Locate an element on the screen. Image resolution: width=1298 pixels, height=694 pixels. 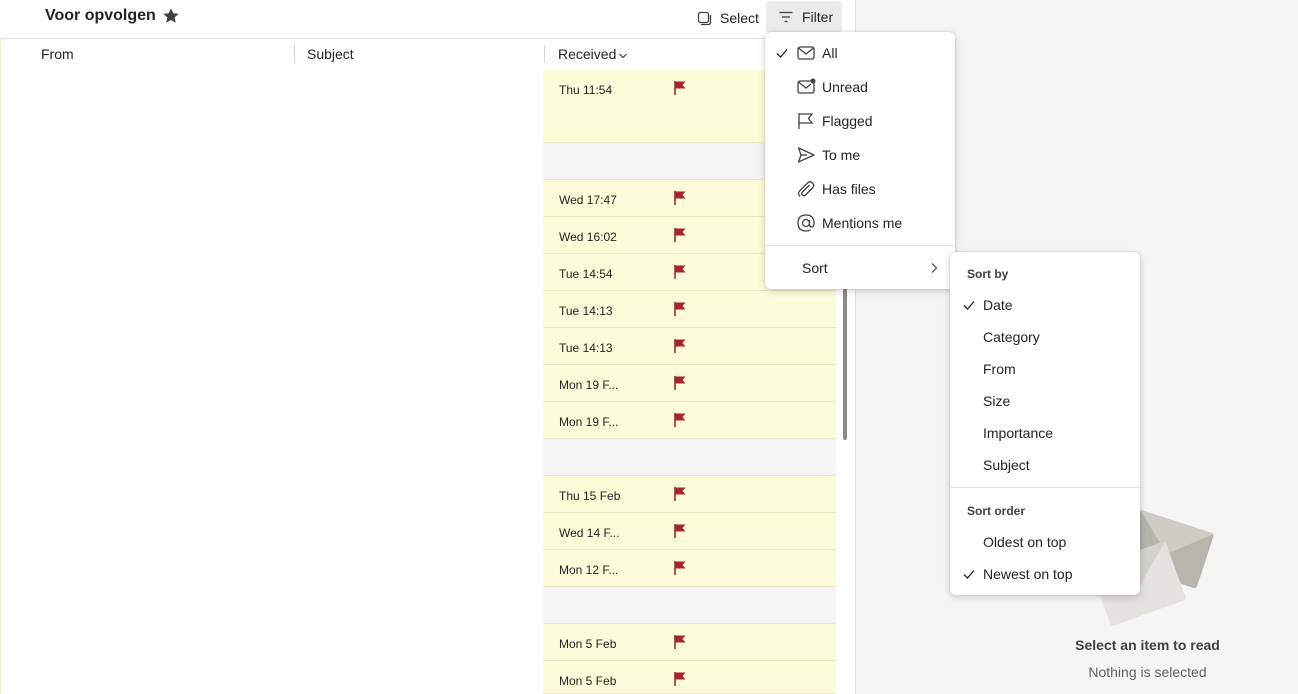
send-icon is located at coordinates (806, 155).